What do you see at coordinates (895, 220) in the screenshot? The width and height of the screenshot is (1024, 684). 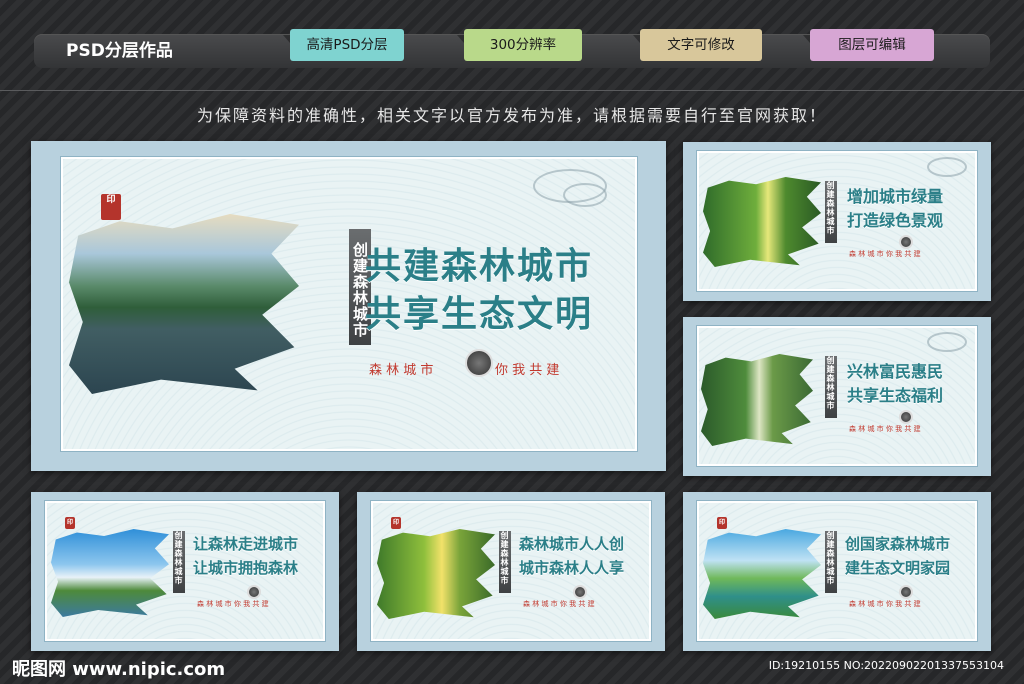 I see `headline-line2: 打造绿色景观` at bounding box center [895, 220].